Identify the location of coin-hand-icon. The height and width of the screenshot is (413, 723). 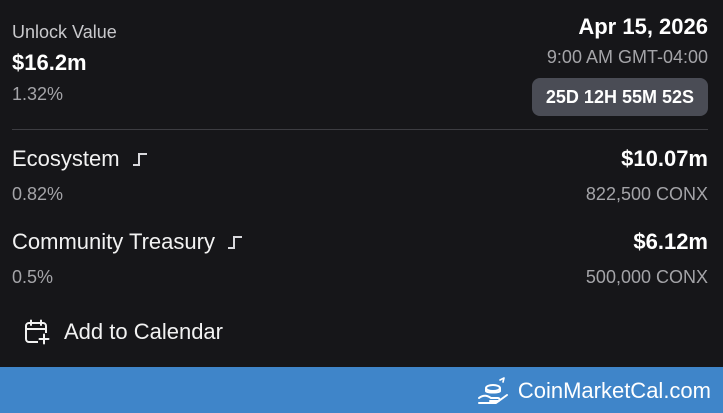
(492, 390).